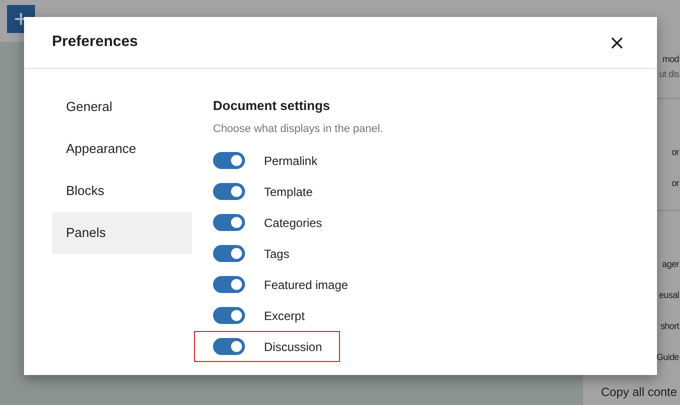 This screenshot has height=405, width=680. I want to click on option-label: Discussion, so click(293, 347).